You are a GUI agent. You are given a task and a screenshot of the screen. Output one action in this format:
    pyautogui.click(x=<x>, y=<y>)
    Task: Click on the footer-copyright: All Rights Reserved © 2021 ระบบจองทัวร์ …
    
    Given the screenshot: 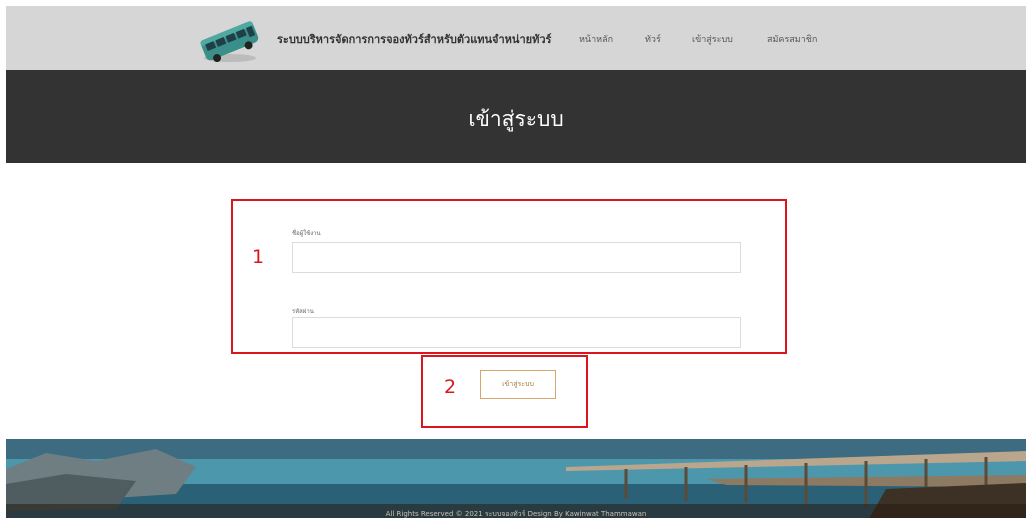 What is the action you would take?
    pyautogui.click(x=516, y=514)
    